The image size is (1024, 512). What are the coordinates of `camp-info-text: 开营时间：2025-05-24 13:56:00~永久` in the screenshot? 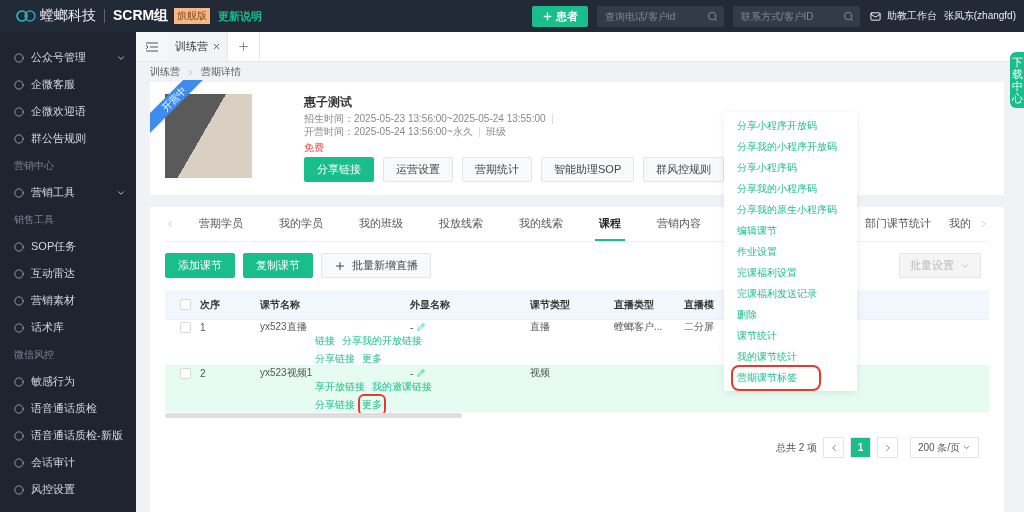 It's located at (388, 131).